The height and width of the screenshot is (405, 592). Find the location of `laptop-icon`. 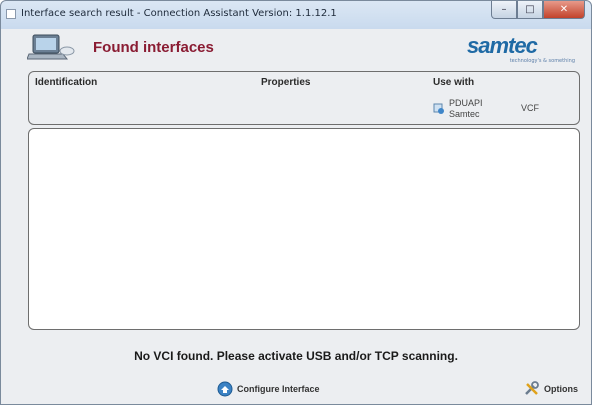

laptop-icon is located at coordinates (51, 47).